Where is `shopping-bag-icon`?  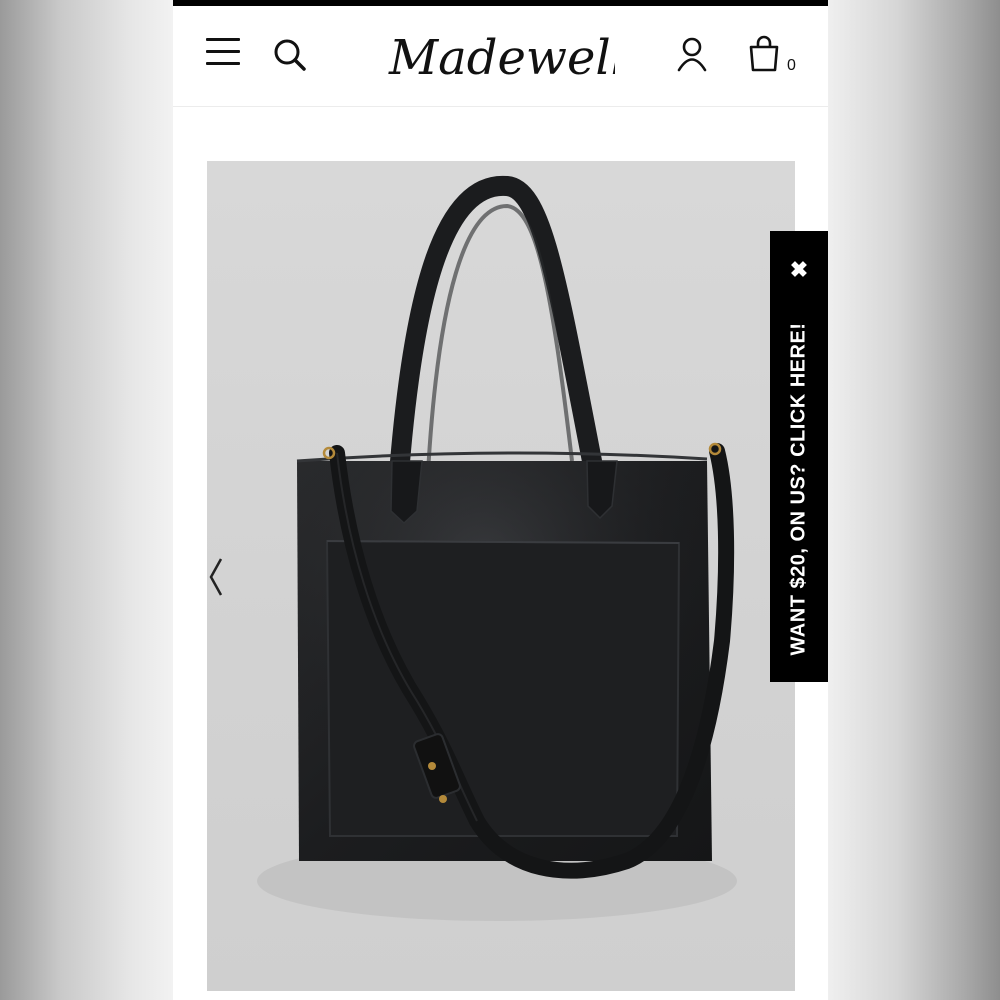 shopping-bag-icon is located at coordinates (764, 54).